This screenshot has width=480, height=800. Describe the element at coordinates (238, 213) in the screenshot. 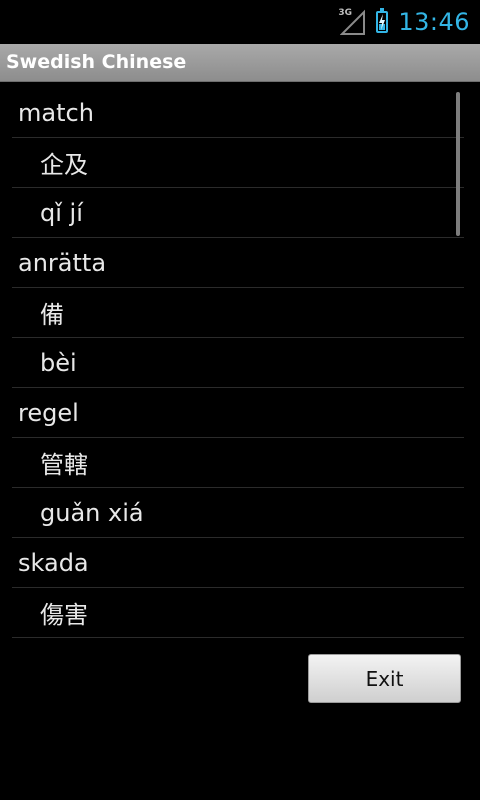

I see `list-item-pinyin: qǐ jí` at that location.